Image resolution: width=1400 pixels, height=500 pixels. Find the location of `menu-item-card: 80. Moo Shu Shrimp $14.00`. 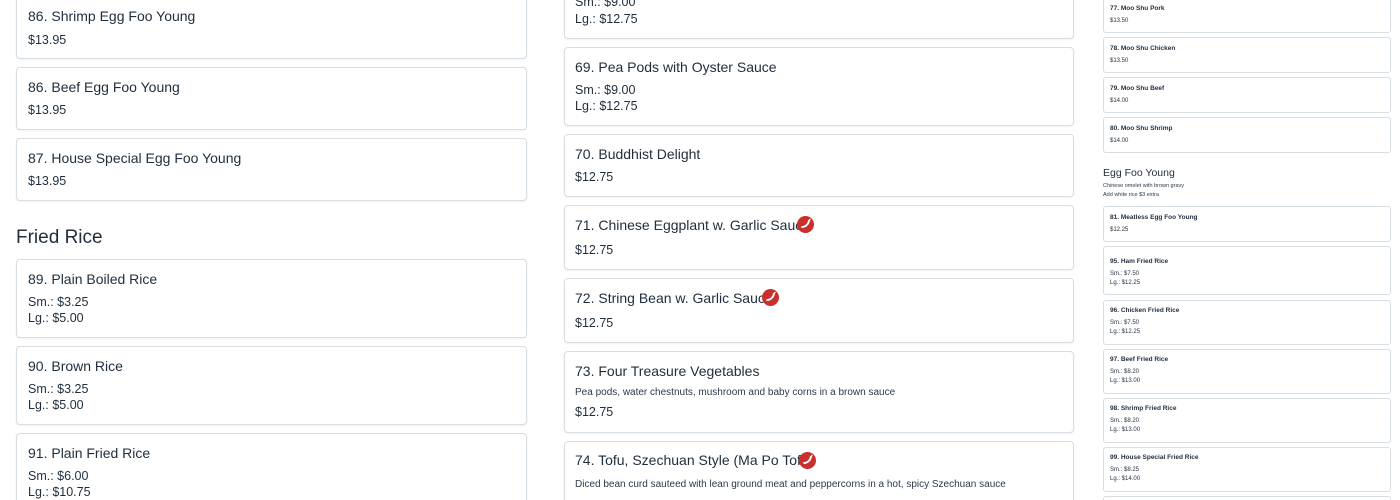

menu-item-card: 80. Moo Shu Shrimp $14.00 is located at coordinates (1247, 135).